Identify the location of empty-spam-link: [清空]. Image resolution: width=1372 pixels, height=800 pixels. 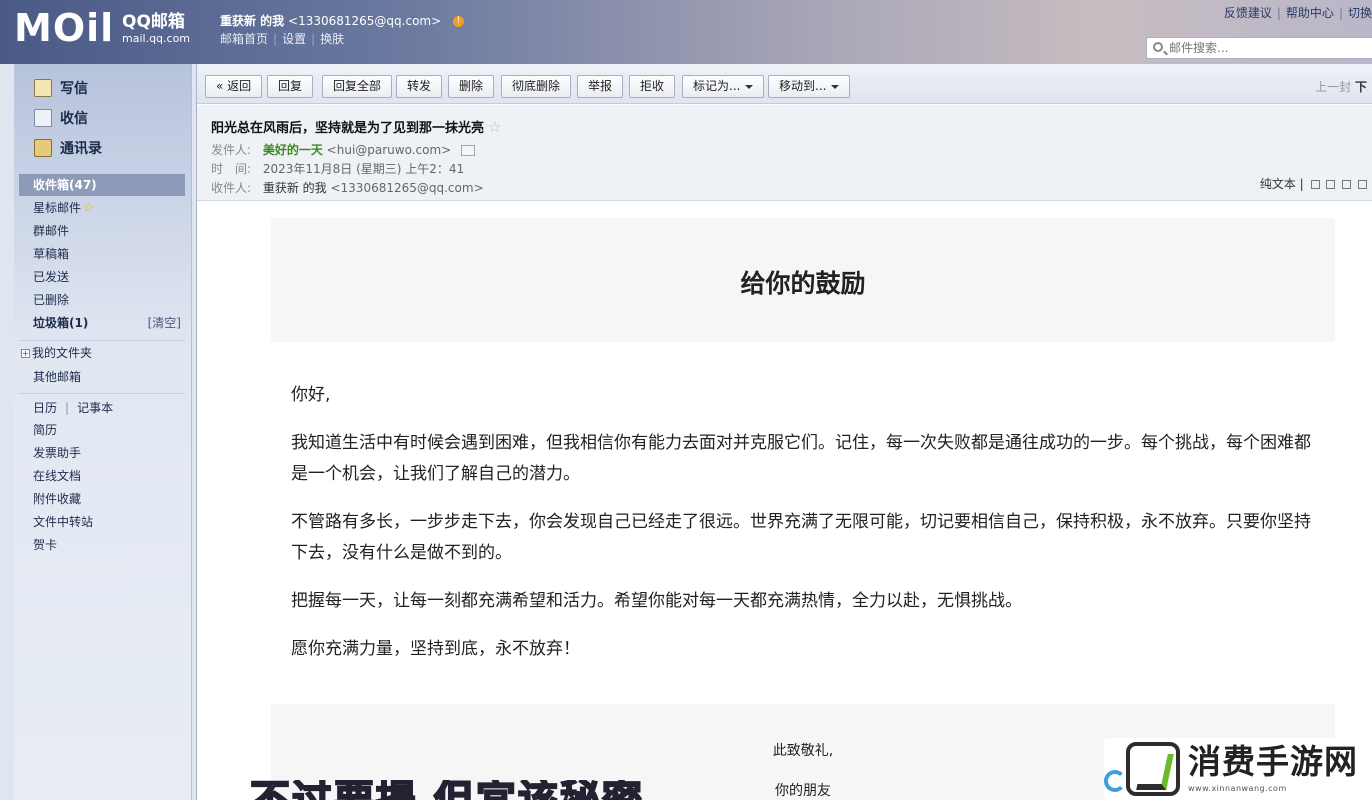
(164, 323).